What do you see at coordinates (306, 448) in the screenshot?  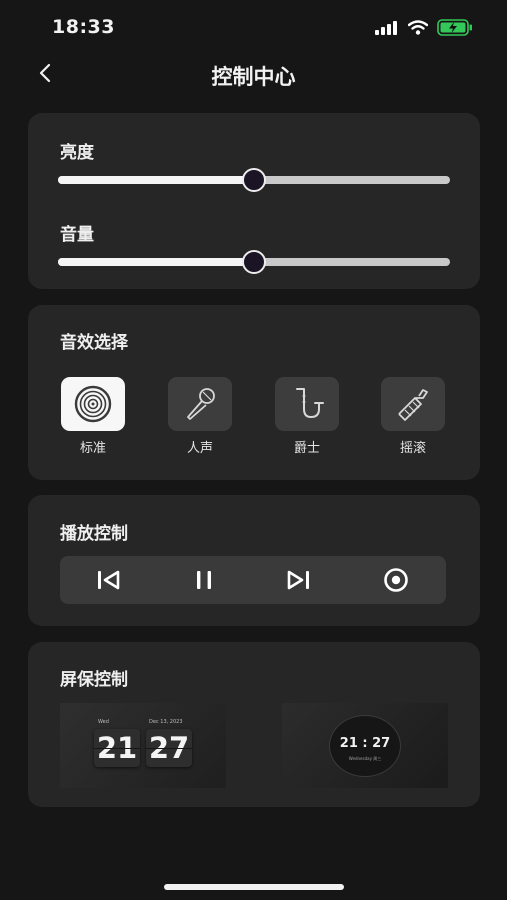 I see `effect-label: 爵士` at bounding box center [306, 448].